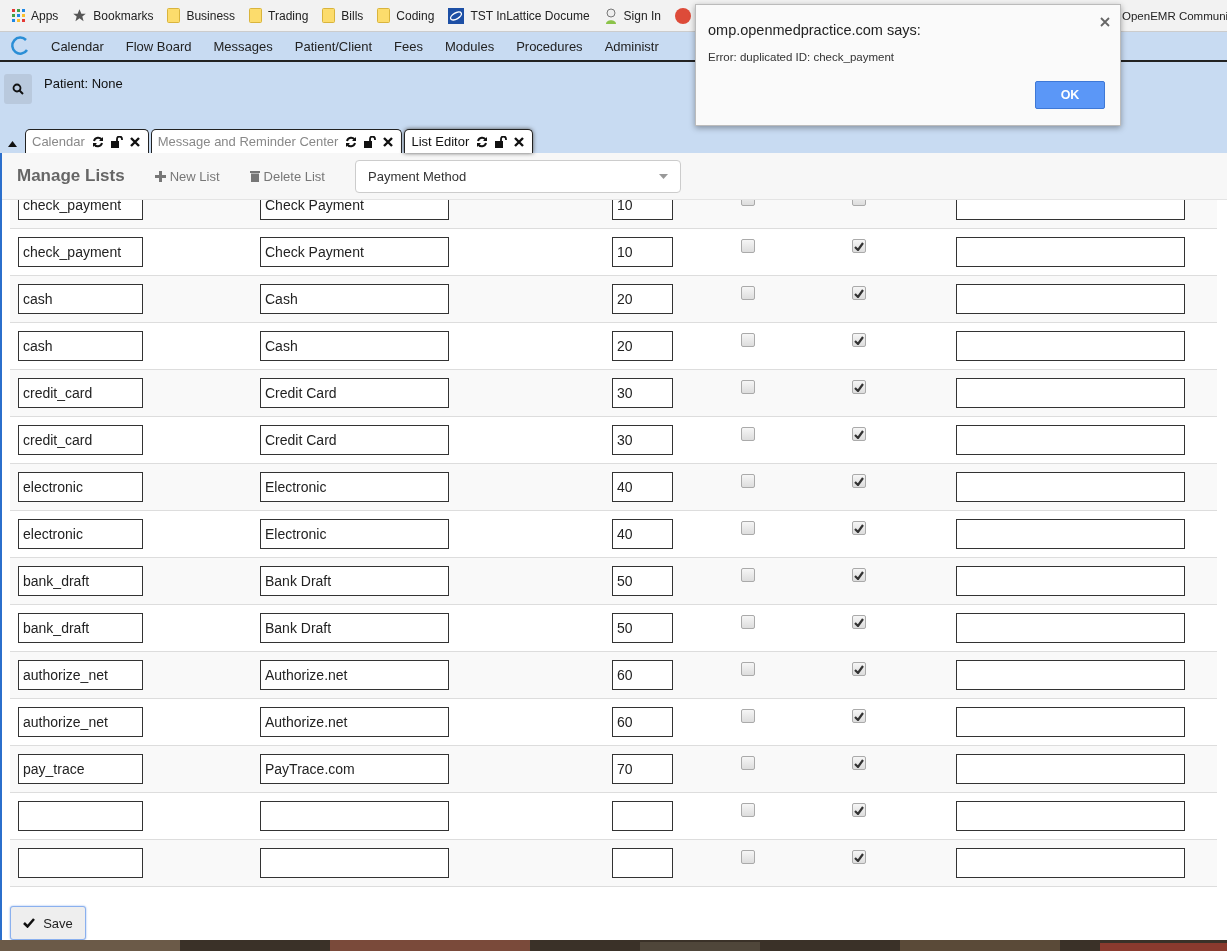 Image resolution: width=1227 pixels, height=951 pixels. What do you see at coordinates (631, 46) in the screenshot?
I see `menu-item: Administr` at bounding box center [631, 46].